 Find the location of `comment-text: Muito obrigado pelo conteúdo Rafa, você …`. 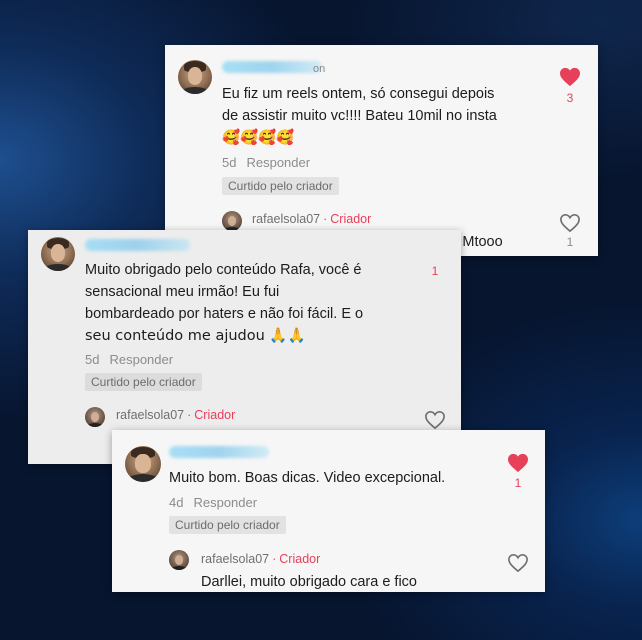

comment-text: Muito obrigado pelo conteúdo Rafa, você … is located at coordinates (224, 303).